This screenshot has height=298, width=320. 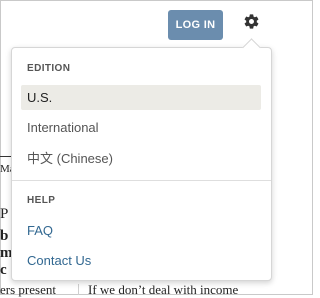 What do you see at coordinates (41, 200) in the screenshot?
I see `help-section-title: HELP` at bounding box center [41, 200].